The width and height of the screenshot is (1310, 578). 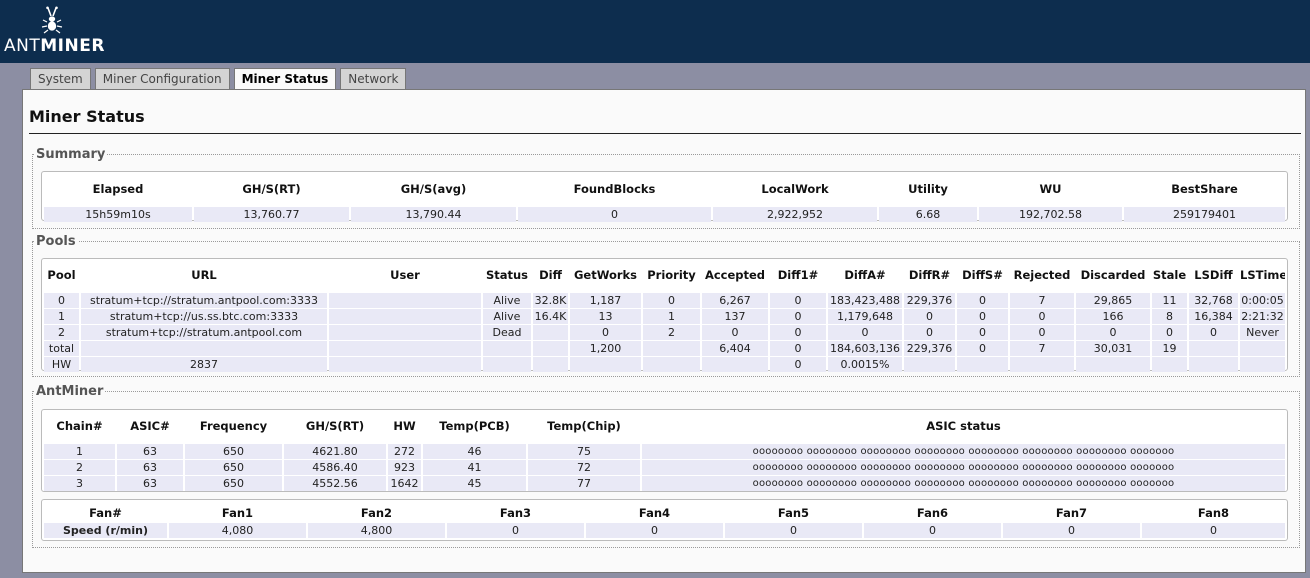 I want to click on brand-suffix: MINER, so click(x=72, y=46).